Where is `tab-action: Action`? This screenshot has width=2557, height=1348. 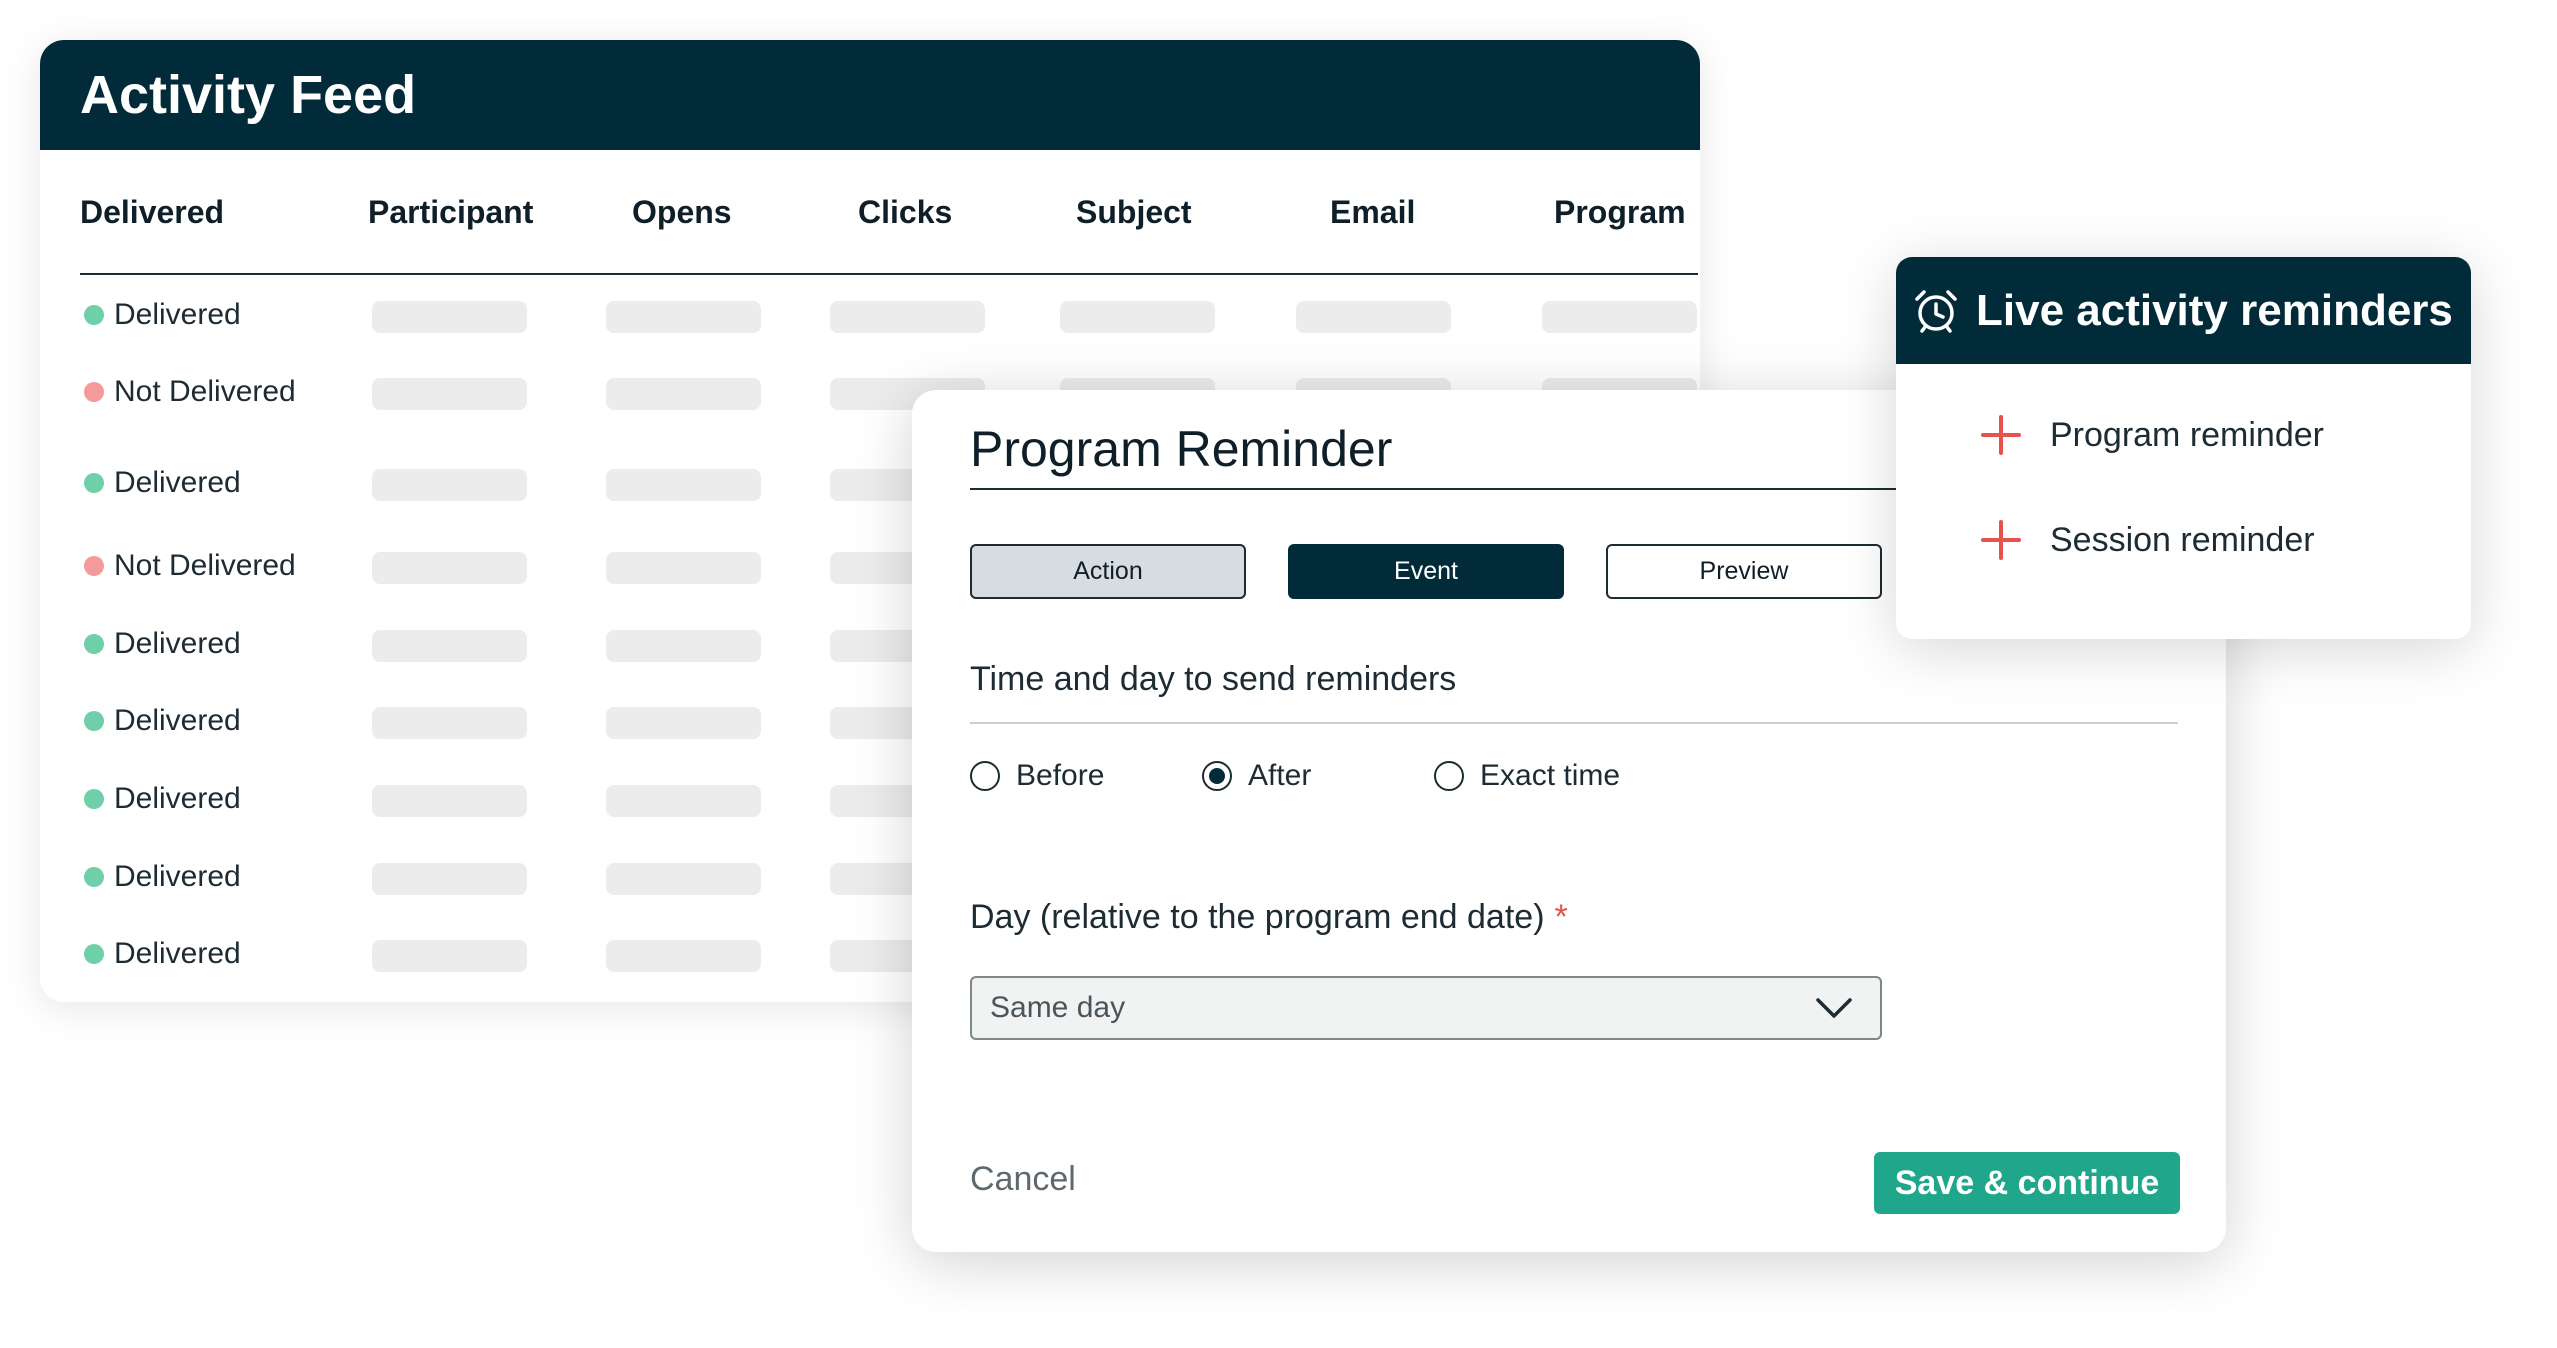
tab-action: Action is located at coordinates (1108, 571).